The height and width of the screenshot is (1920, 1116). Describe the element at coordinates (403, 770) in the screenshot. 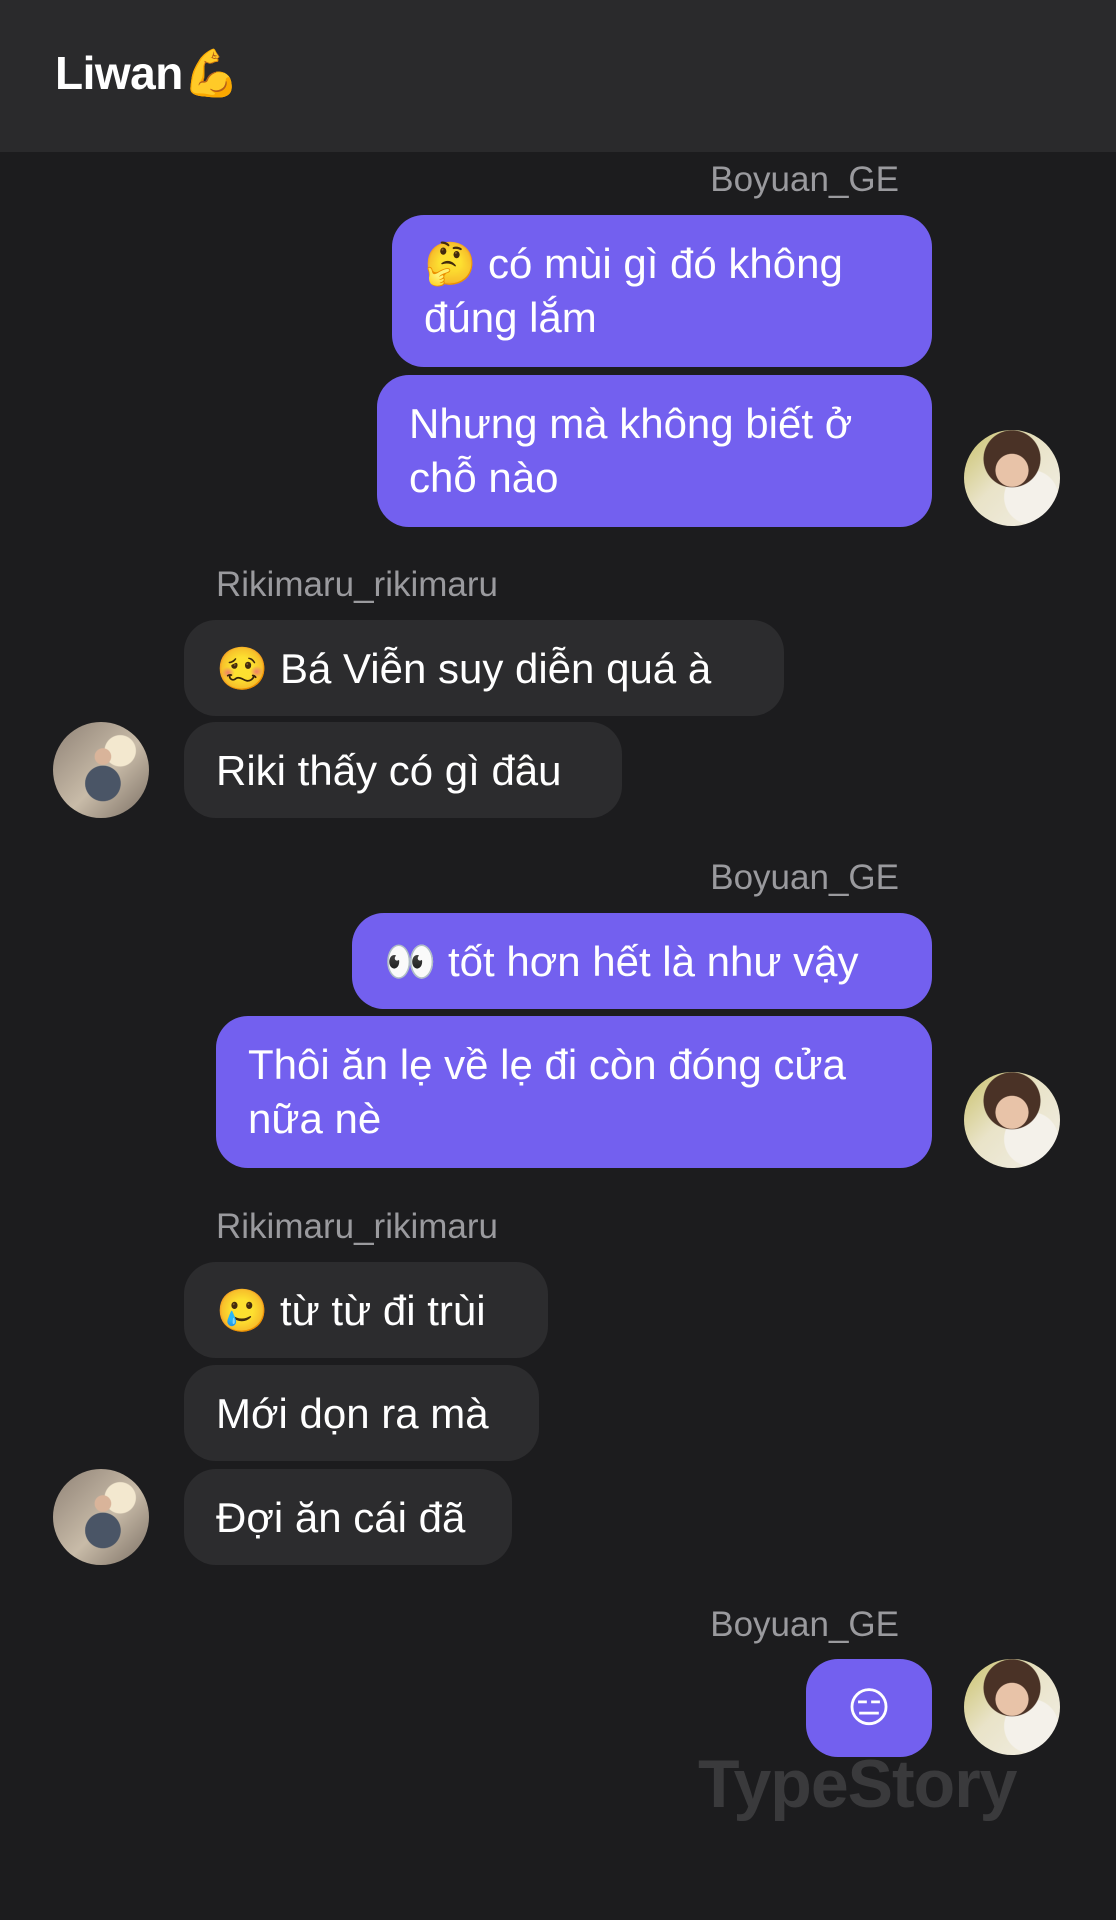

I see `message-bubble: Riki thấy có gì đâu` at that location.